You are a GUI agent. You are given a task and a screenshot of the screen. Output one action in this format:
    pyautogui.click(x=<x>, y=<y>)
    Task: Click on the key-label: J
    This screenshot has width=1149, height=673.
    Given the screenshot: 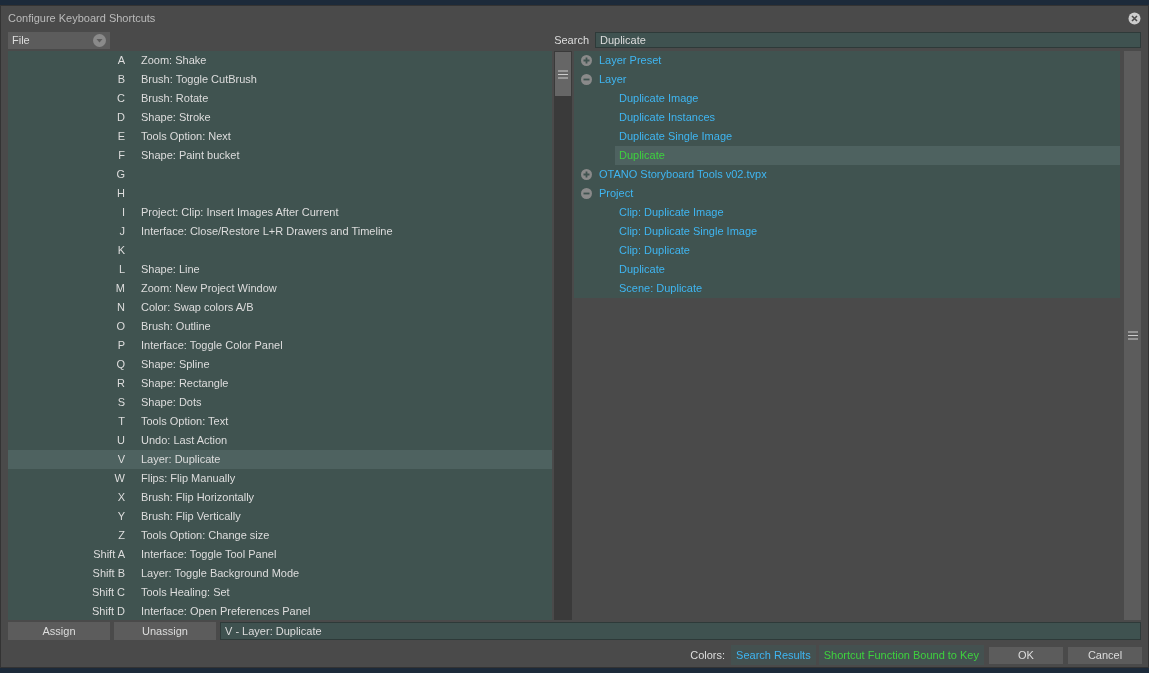 What is the action you would take?
    pyautogui.click(x=122, y=231)
    